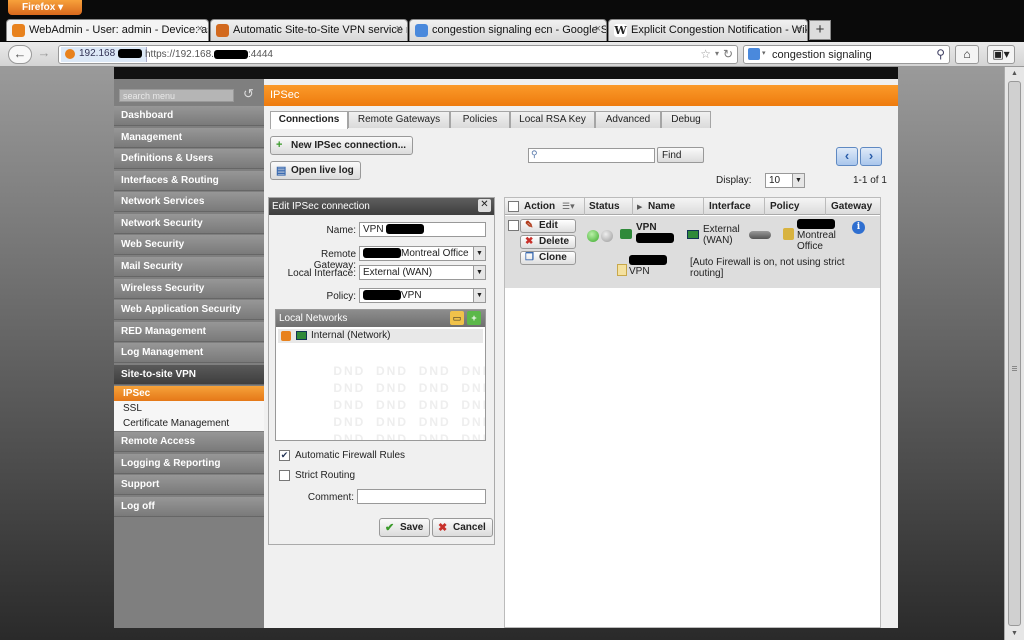  I want to click on page-title: IPSec, so click(581, 95).